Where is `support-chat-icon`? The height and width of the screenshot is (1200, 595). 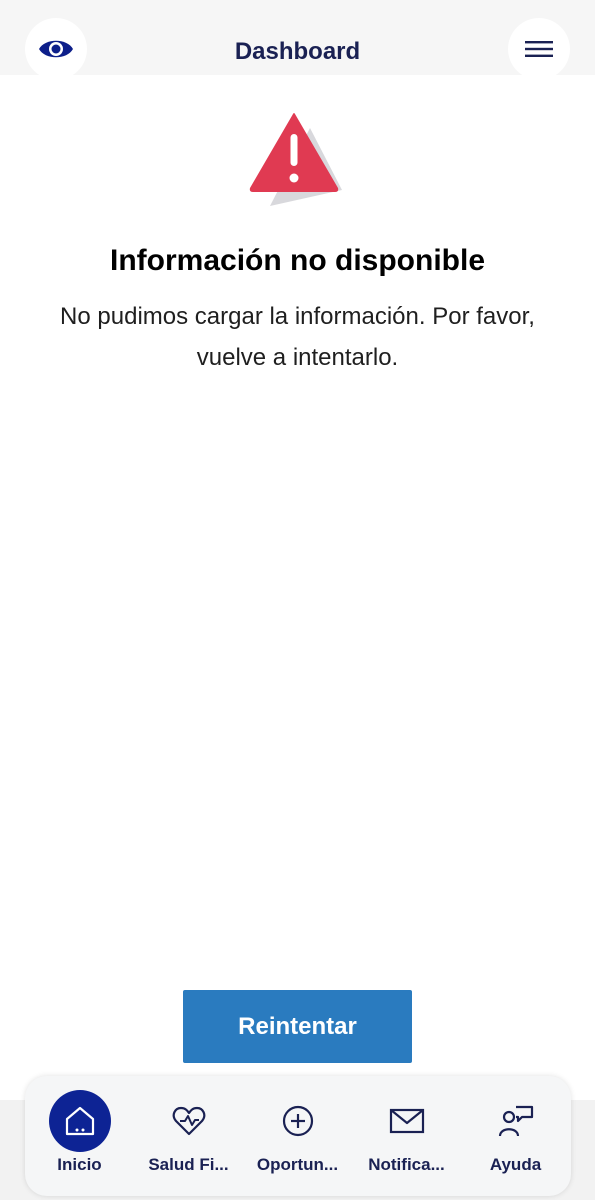 support-chat-icon is located at coordinates (515, 1121).